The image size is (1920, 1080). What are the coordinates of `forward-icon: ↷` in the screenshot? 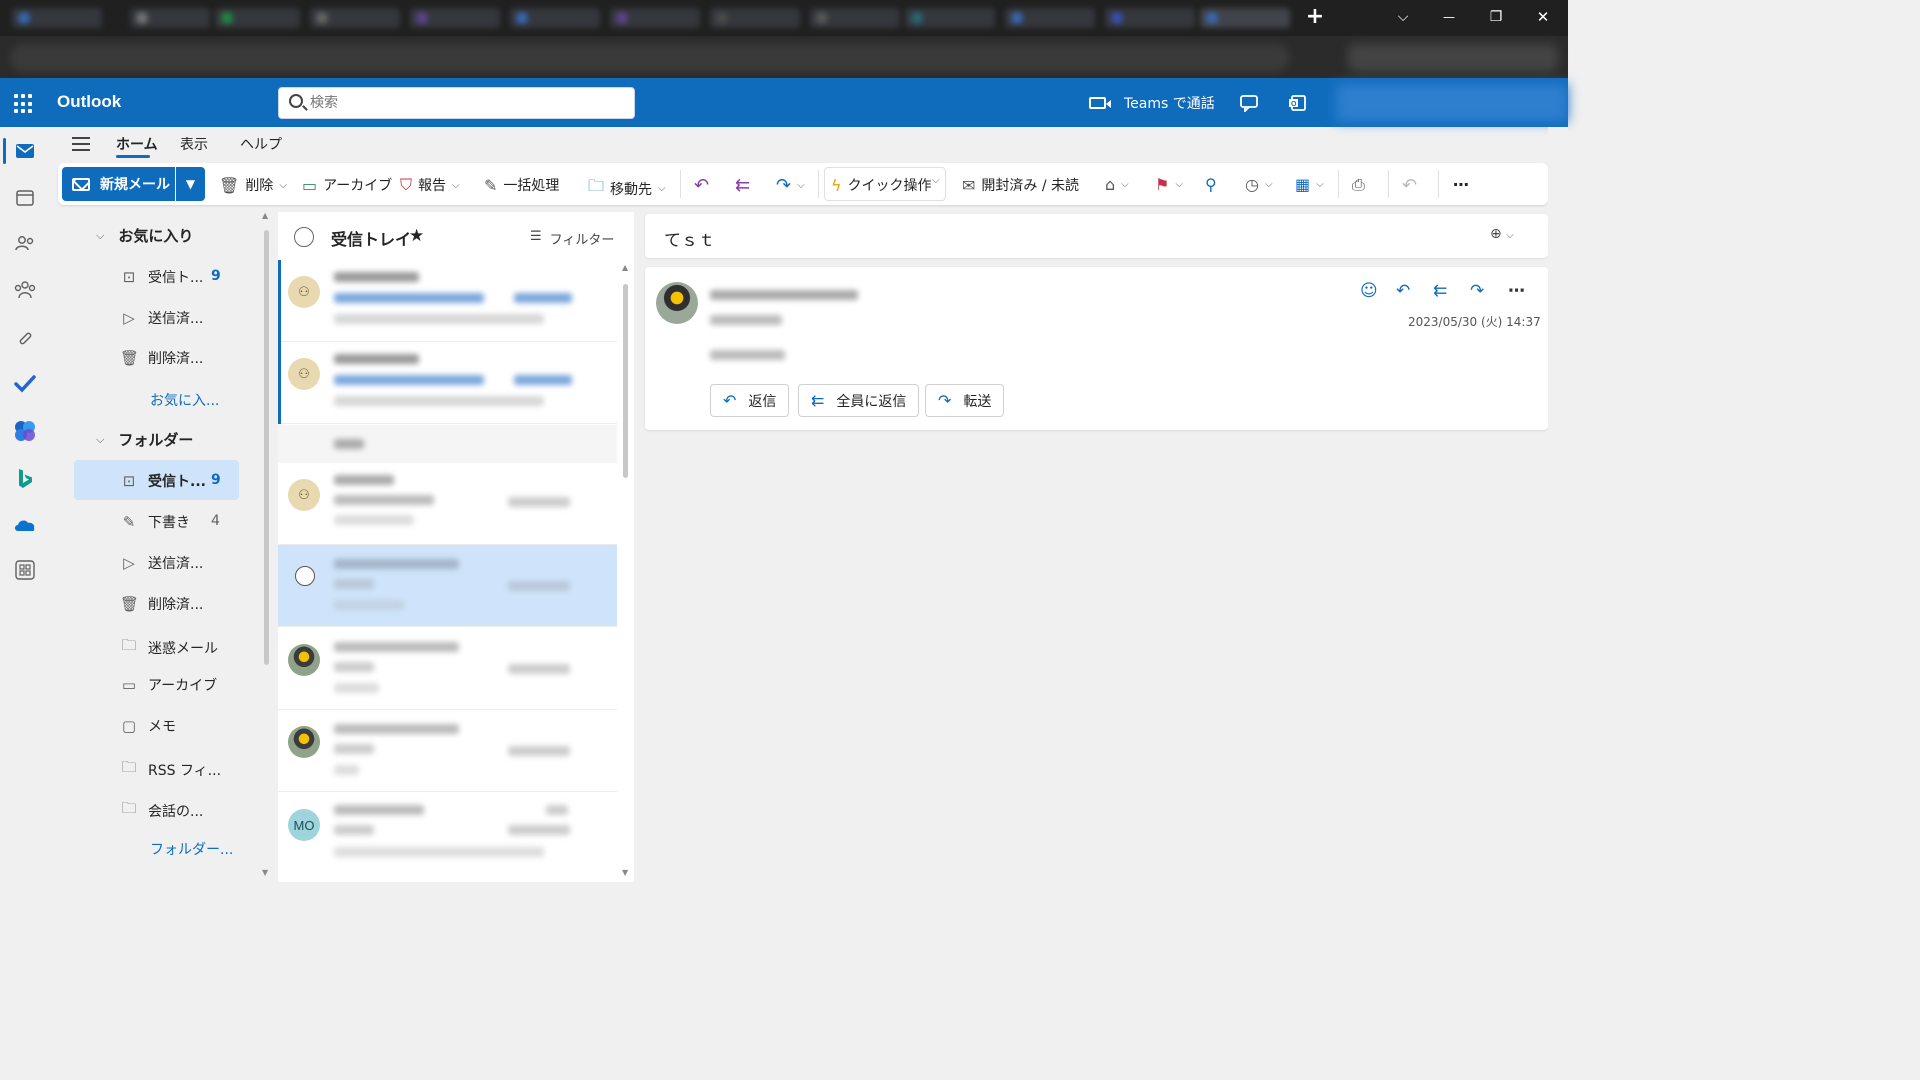 It's located at (1477, 291).